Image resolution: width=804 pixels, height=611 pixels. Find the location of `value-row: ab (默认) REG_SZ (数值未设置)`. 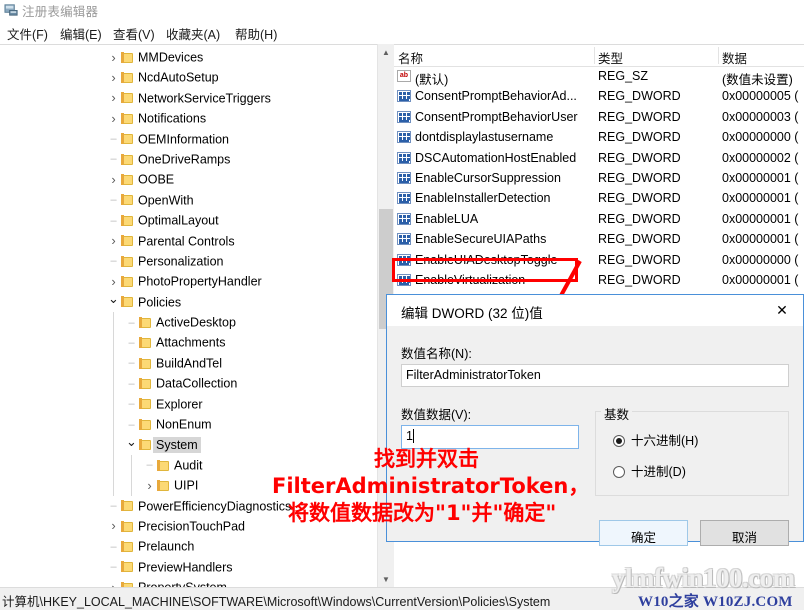

value-row: ab (默认) REG_SZ (数值未设置) is located at coordinates (599, 77).